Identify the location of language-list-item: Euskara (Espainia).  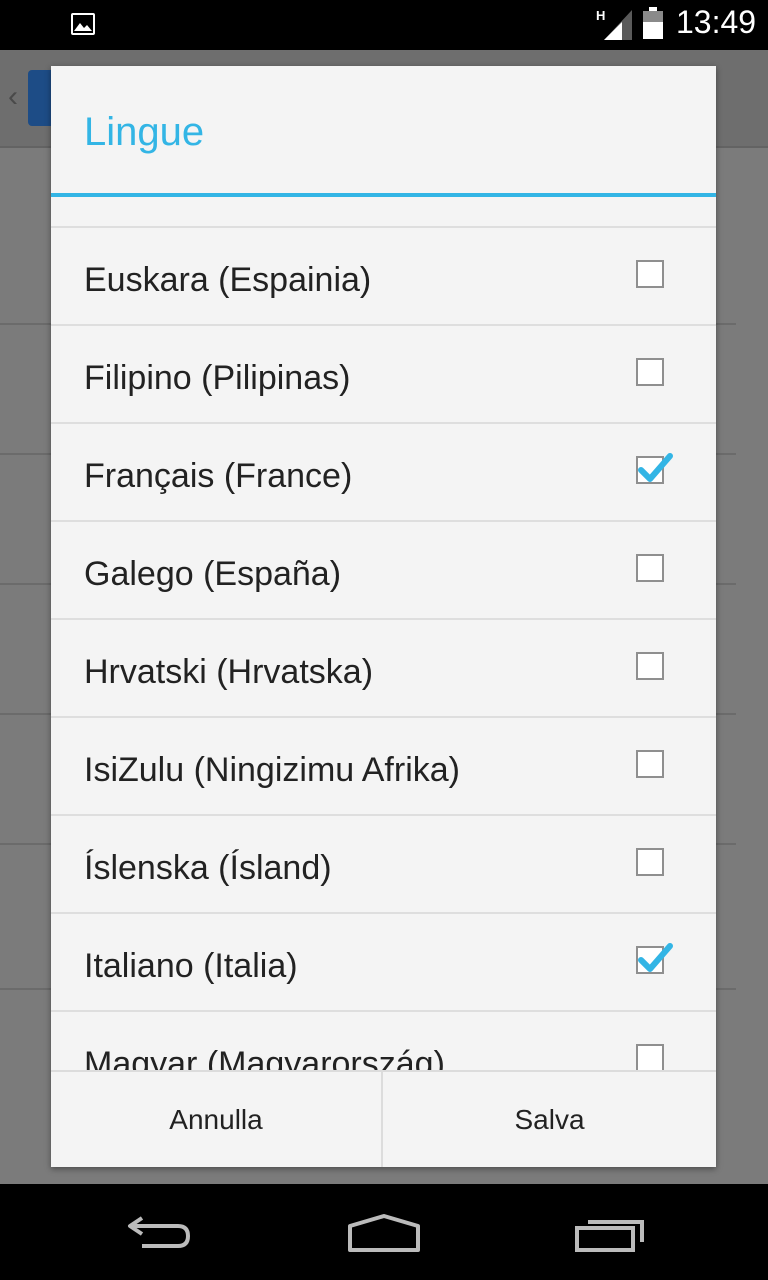
(383, 275).